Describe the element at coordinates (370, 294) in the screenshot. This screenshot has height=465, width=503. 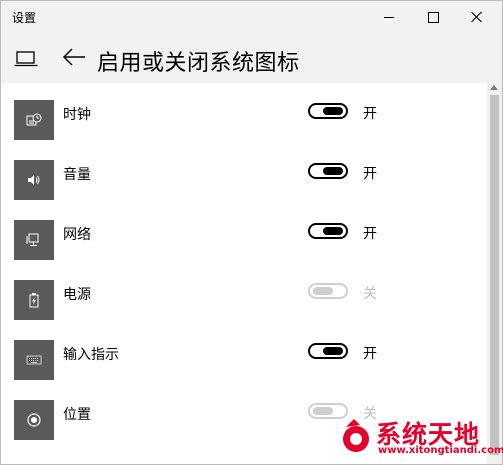
I see `toggle-state: 关` at that location.